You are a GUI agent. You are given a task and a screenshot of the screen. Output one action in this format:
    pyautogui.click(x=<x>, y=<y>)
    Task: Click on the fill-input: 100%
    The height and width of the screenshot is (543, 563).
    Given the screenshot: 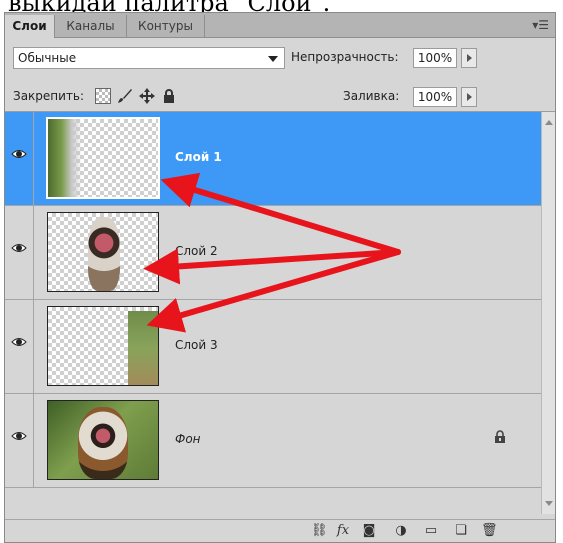 What is the action you would take?
    pyautogui.click(x=435, y=97)
    